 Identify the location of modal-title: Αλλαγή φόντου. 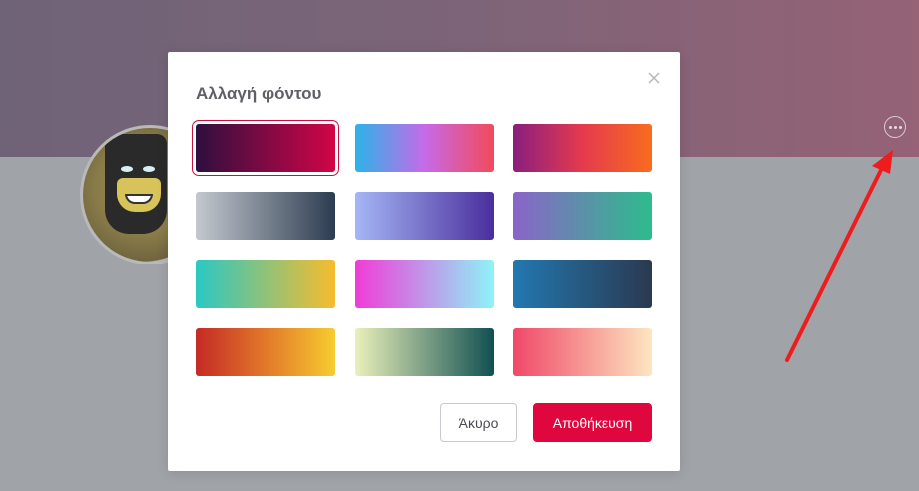
(259, 93).